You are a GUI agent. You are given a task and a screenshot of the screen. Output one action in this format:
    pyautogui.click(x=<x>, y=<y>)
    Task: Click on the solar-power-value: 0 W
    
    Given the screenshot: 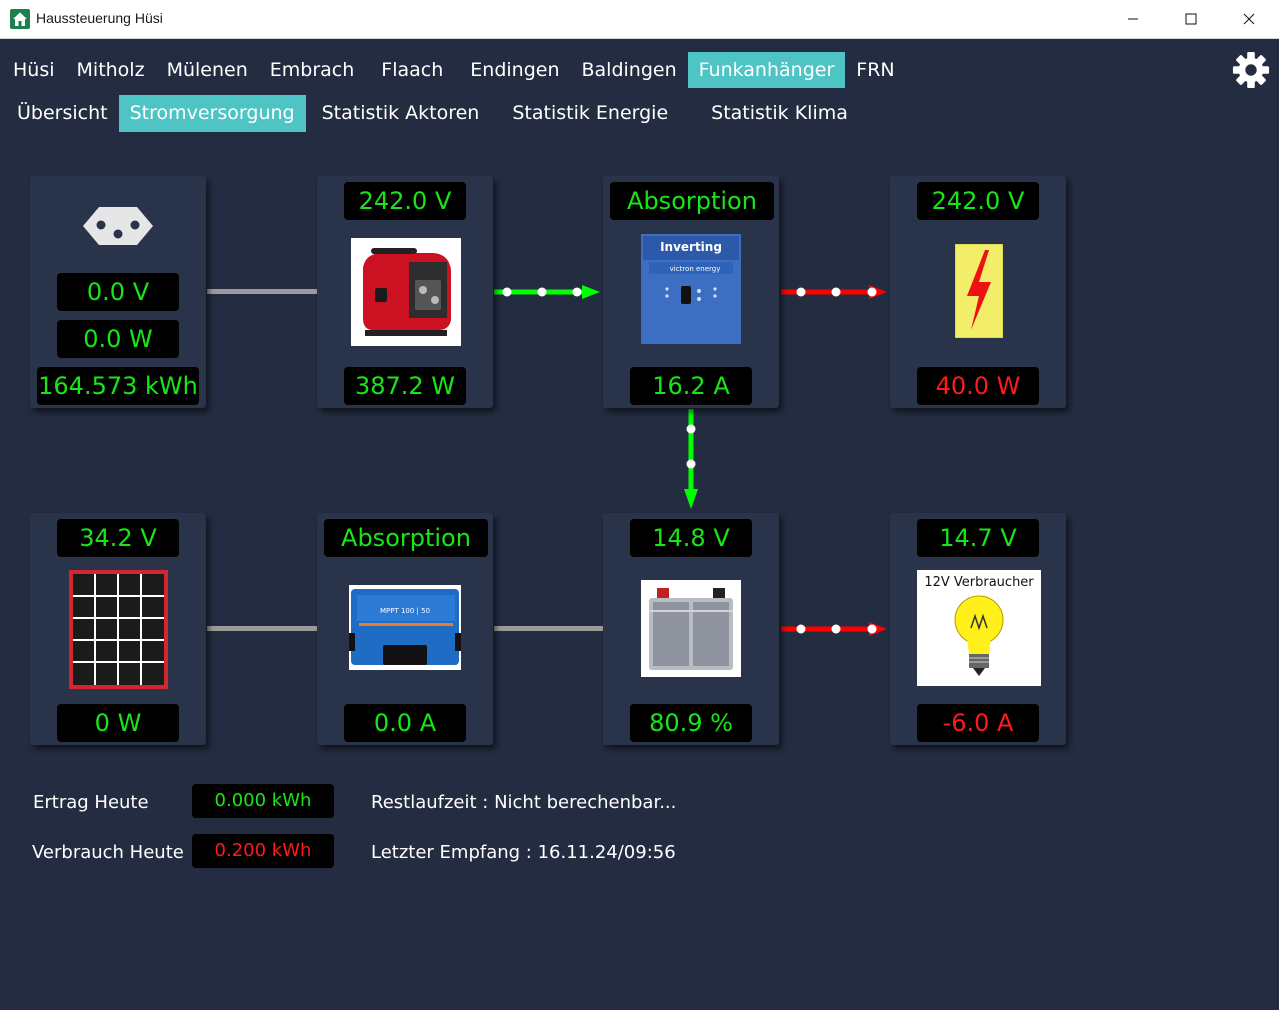 What is the action you would take?
    pyautogui.click(x=118, y=723)
    